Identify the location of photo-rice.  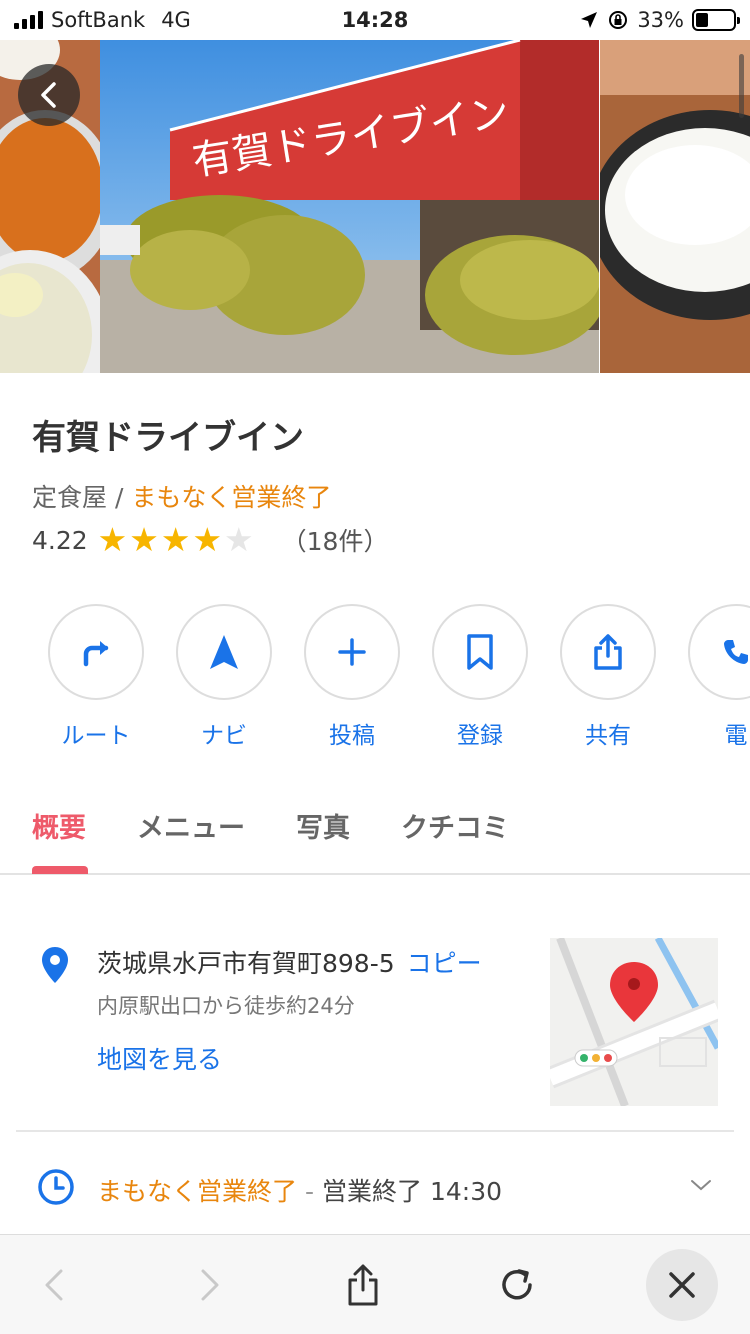
(675, 206).